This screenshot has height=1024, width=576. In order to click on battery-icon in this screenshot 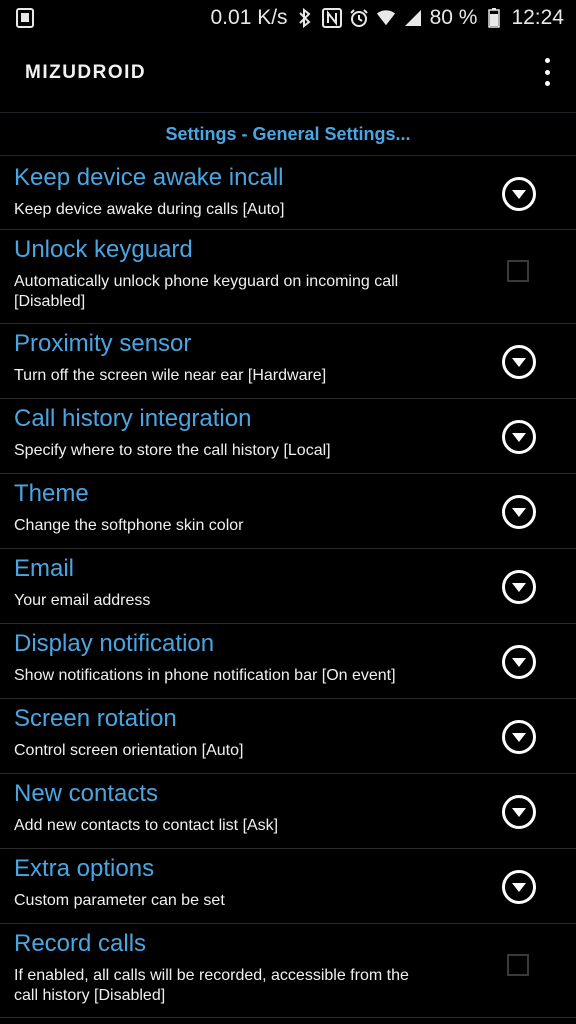, I will do `click(494, 18)`.